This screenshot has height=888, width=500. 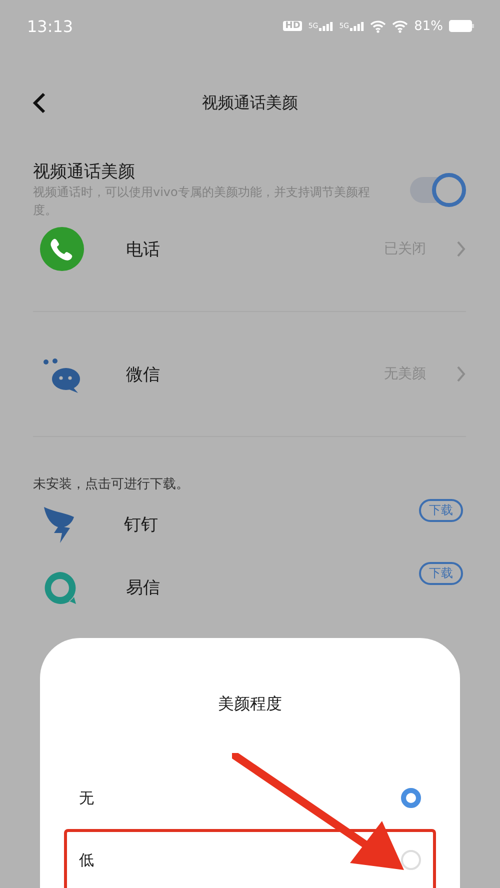 I want to click on section-note: 未安装，点击可进行下载。, so click(x=111, y=484).